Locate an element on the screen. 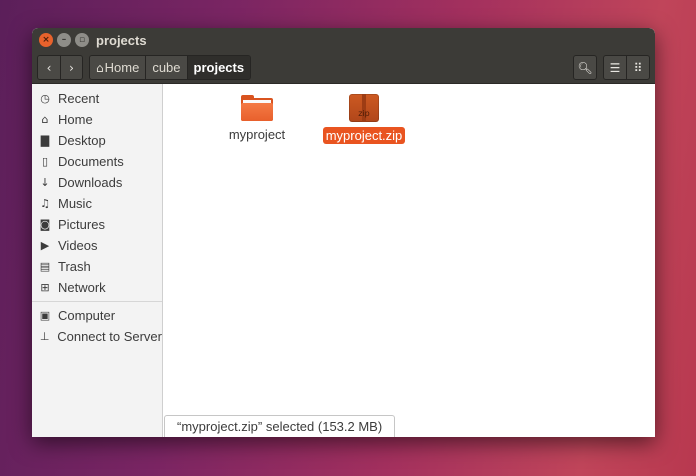 The image size is (696, 476). sidebar-item-downloads: ↓ Downloads is located at coordinates (97, 182).